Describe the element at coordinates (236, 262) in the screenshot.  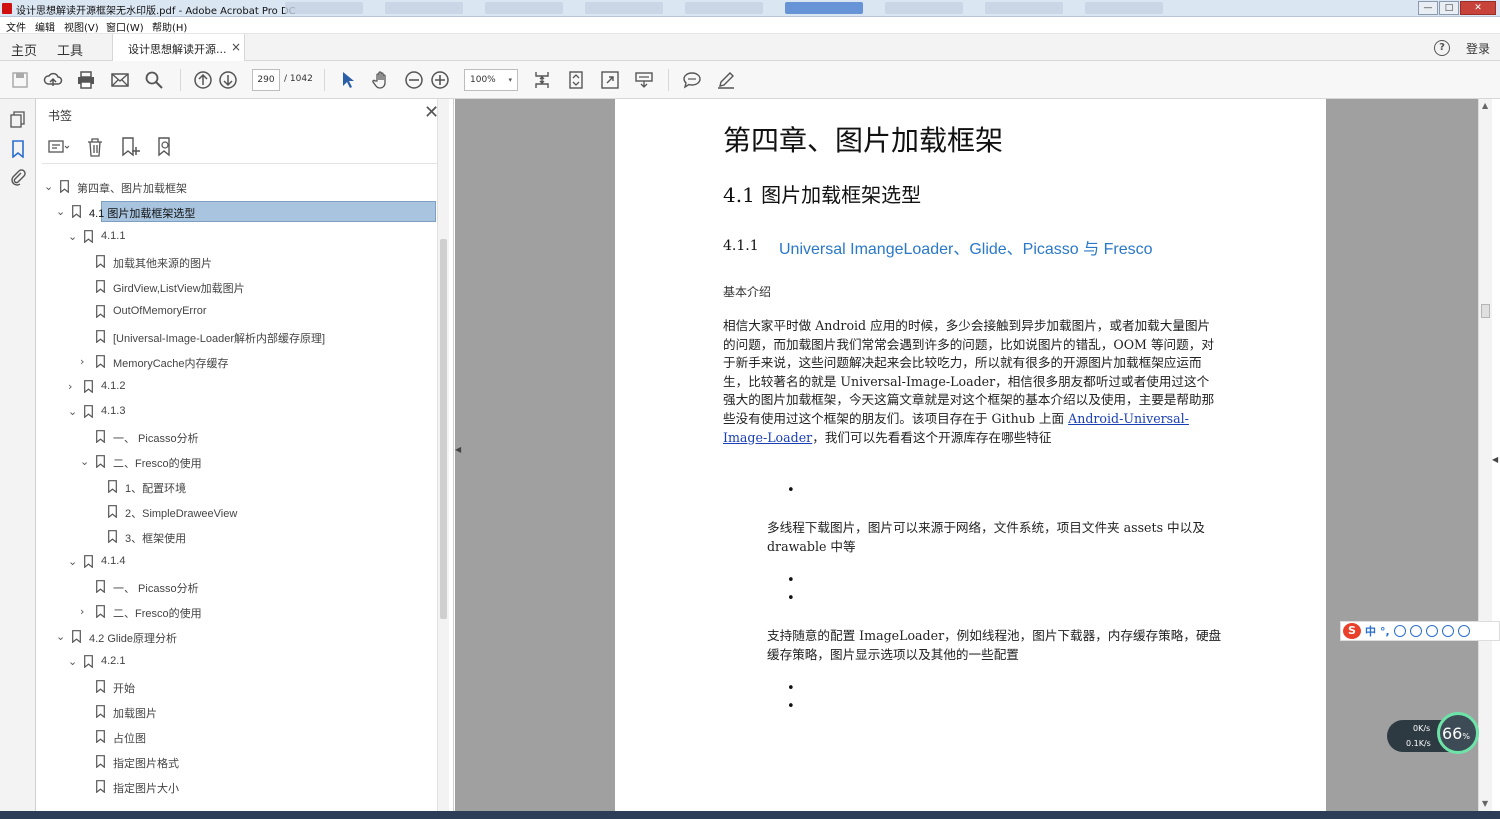
I see `bookmark-item: 加载其他来源的图片` at that location.